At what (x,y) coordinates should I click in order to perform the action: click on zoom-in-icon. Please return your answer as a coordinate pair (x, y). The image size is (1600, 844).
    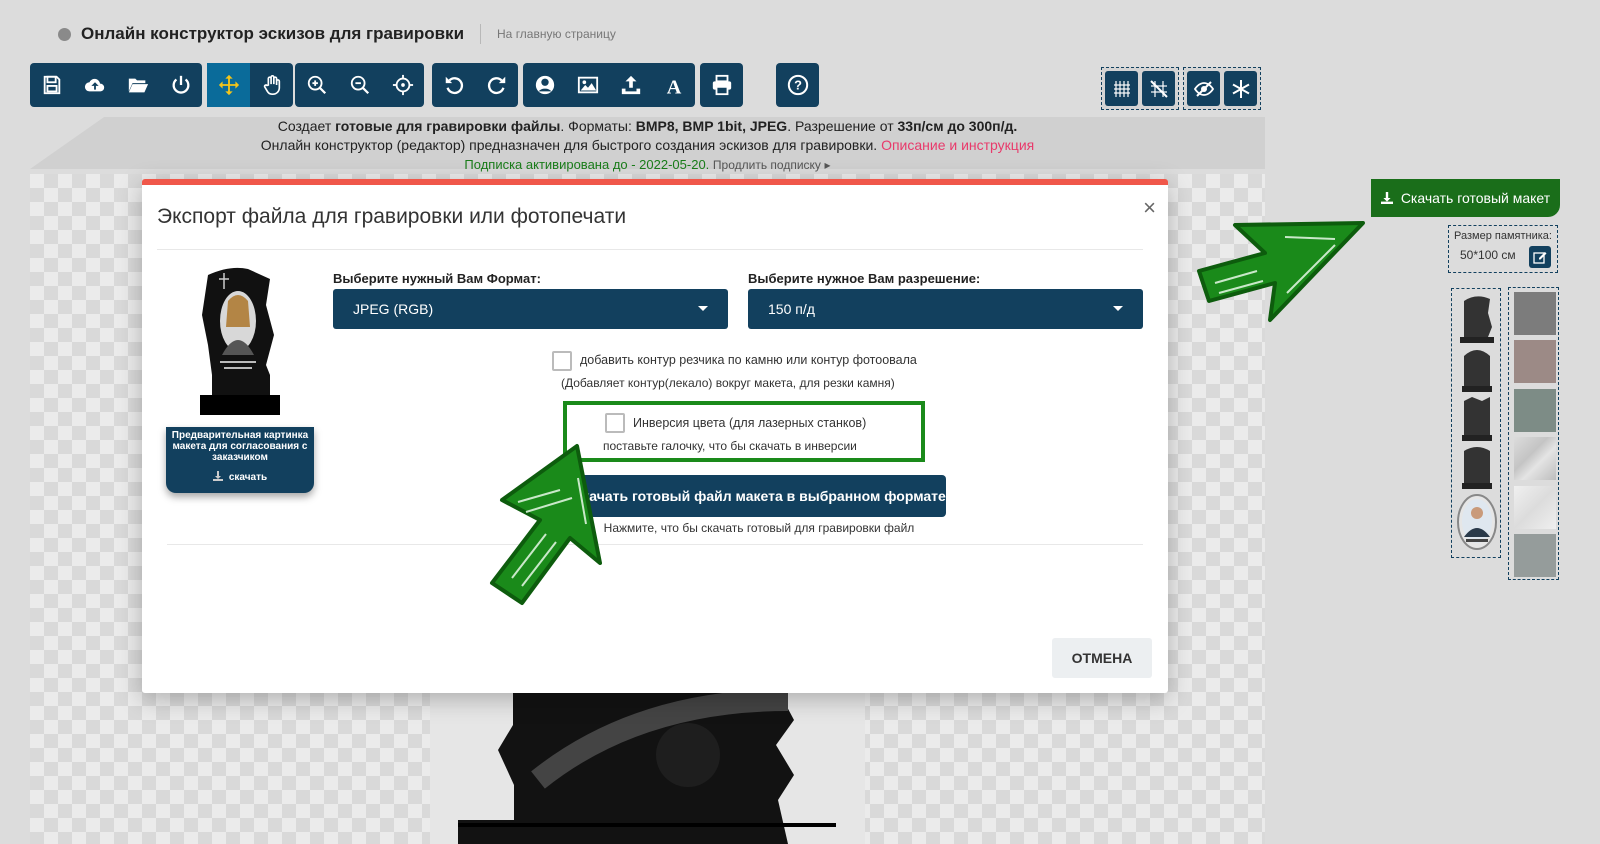
    Looking at the image, I should click on (316, 85).